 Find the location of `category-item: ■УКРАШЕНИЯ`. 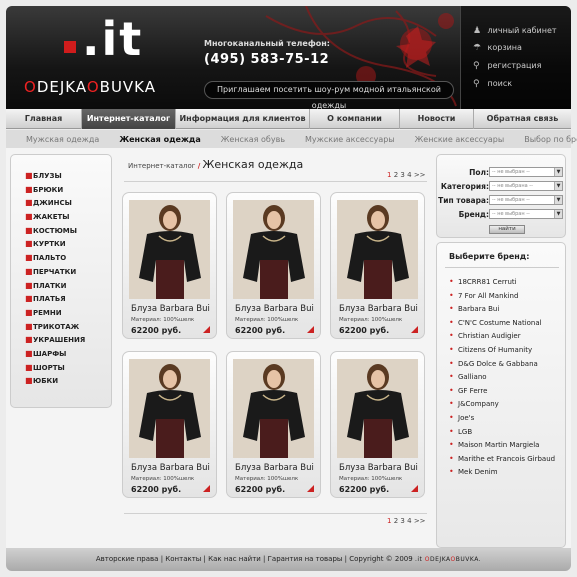

category-item: ■УКРАШЕНИЯ is located at coordinates (68, 340).